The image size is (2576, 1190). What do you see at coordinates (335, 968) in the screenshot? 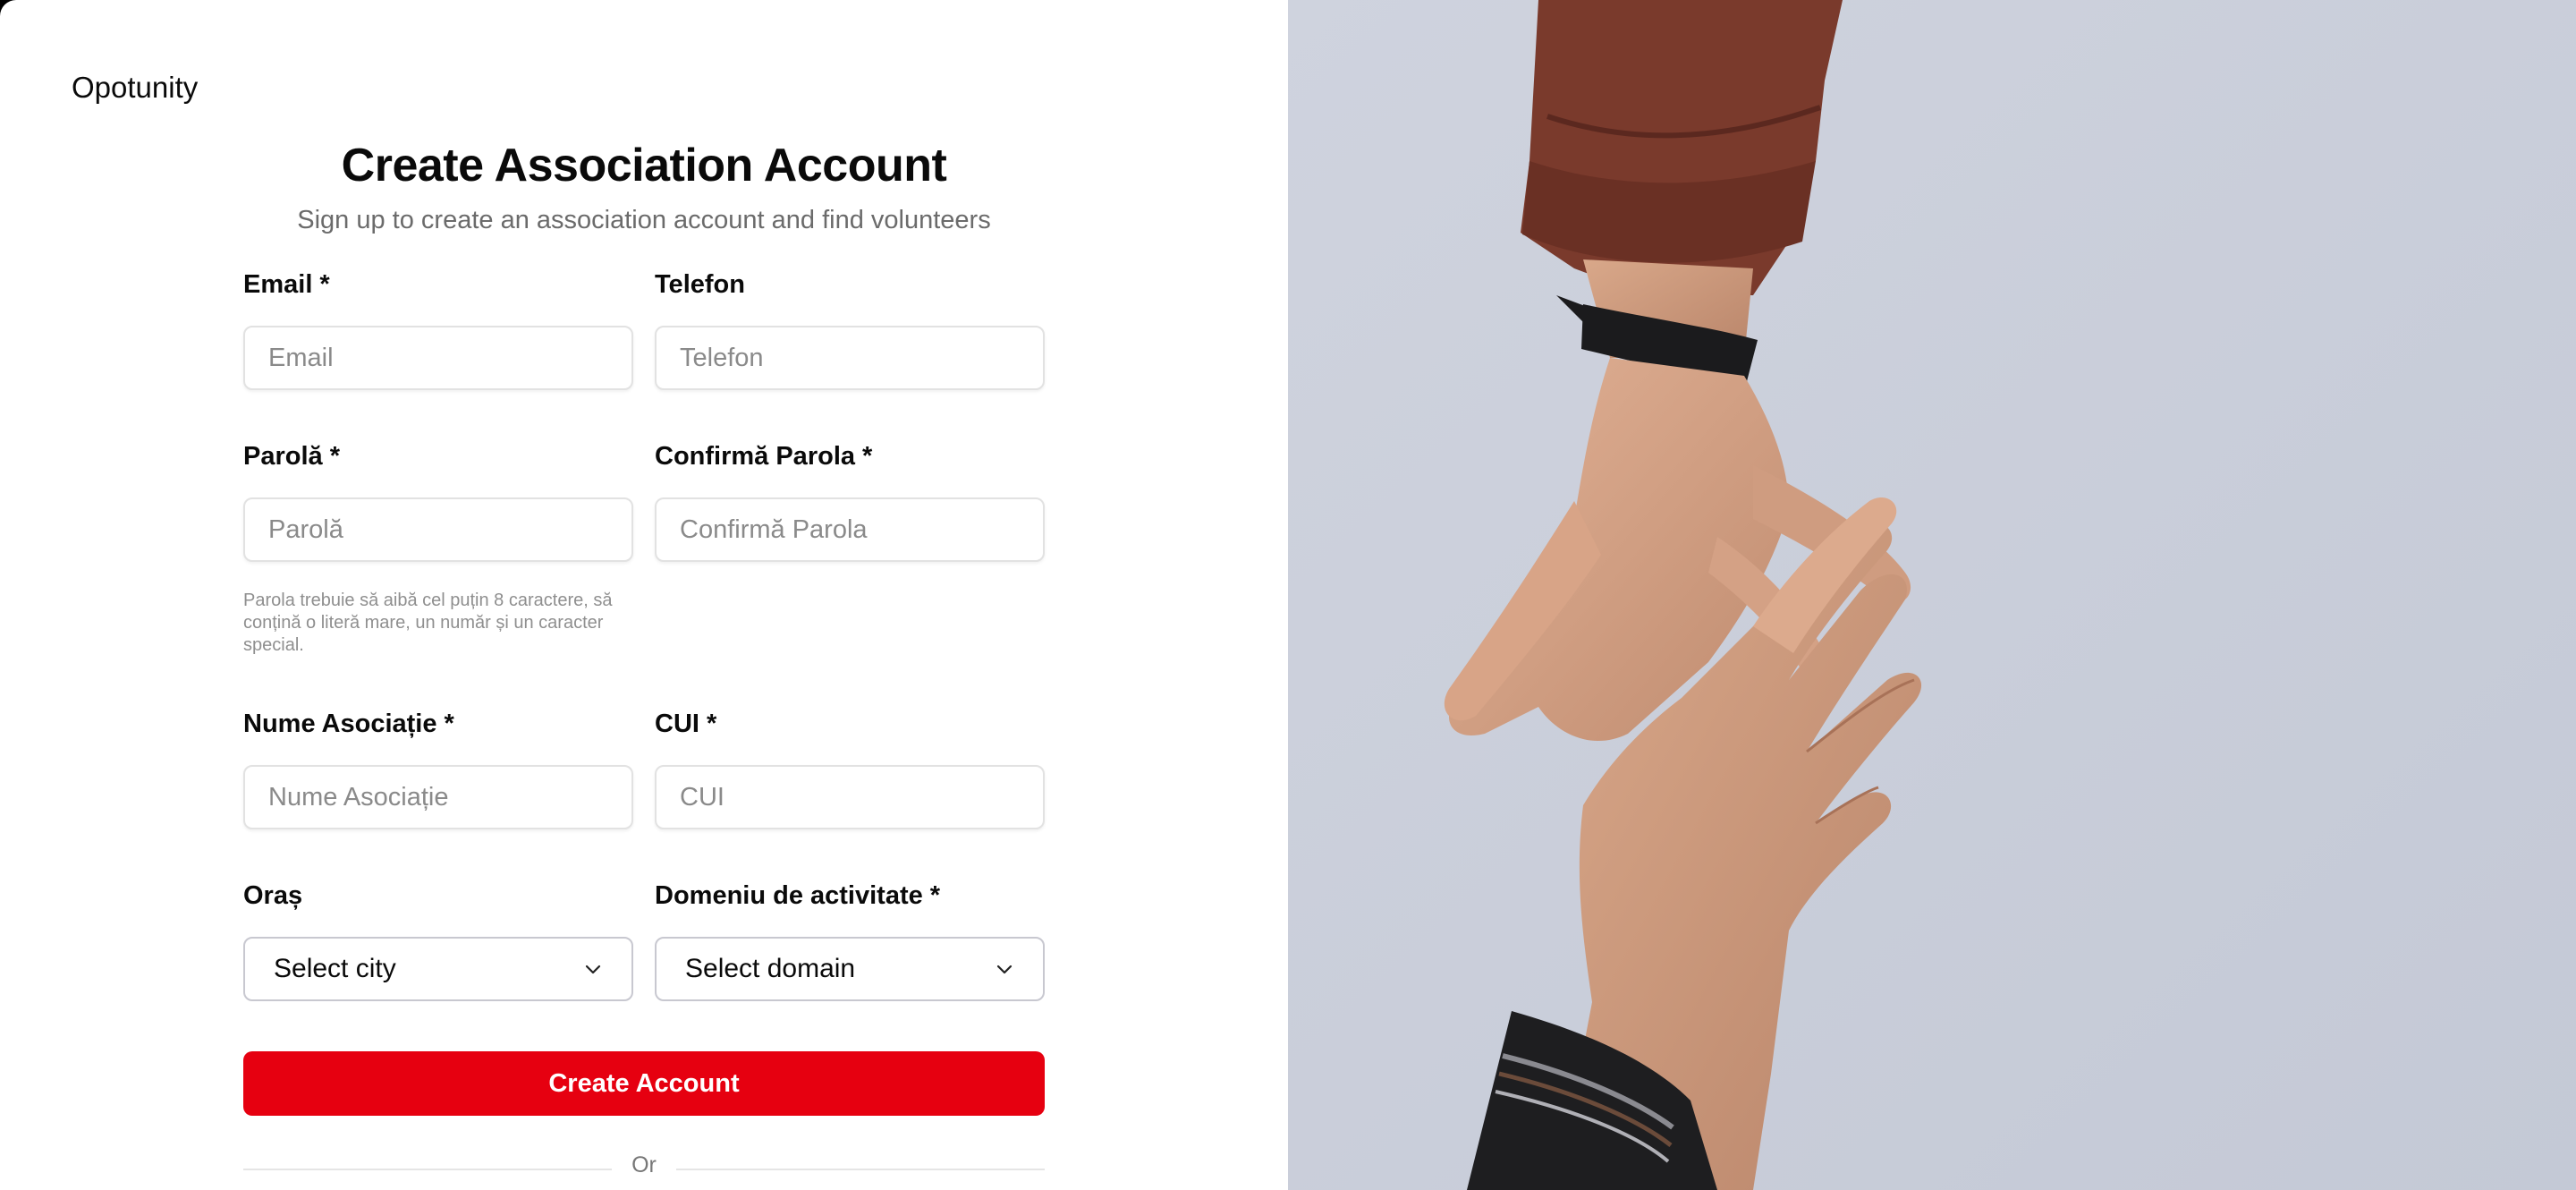
I see `city-select-value: Select city` at bounding box center [335, 968].